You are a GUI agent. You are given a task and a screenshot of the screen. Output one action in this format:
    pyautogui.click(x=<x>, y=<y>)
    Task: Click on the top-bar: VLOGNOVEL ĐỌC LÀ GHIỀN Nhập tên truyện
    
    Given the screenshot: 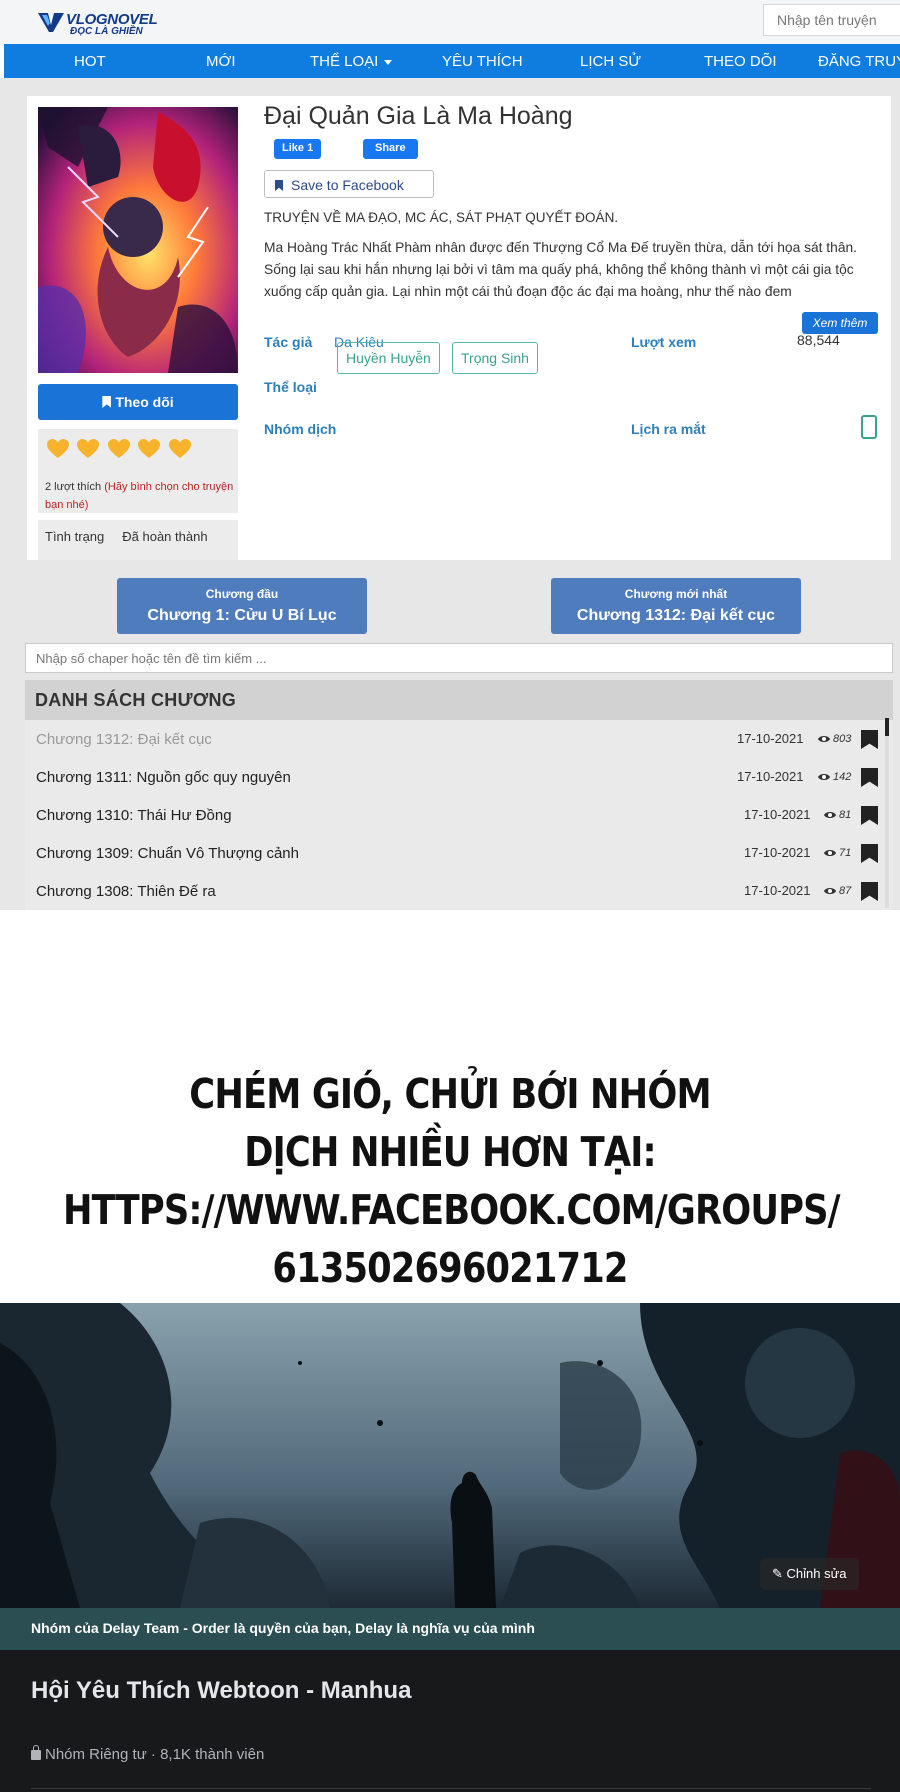 What is the action you would take?
    pyautogui.click(x=450, y=22)
    